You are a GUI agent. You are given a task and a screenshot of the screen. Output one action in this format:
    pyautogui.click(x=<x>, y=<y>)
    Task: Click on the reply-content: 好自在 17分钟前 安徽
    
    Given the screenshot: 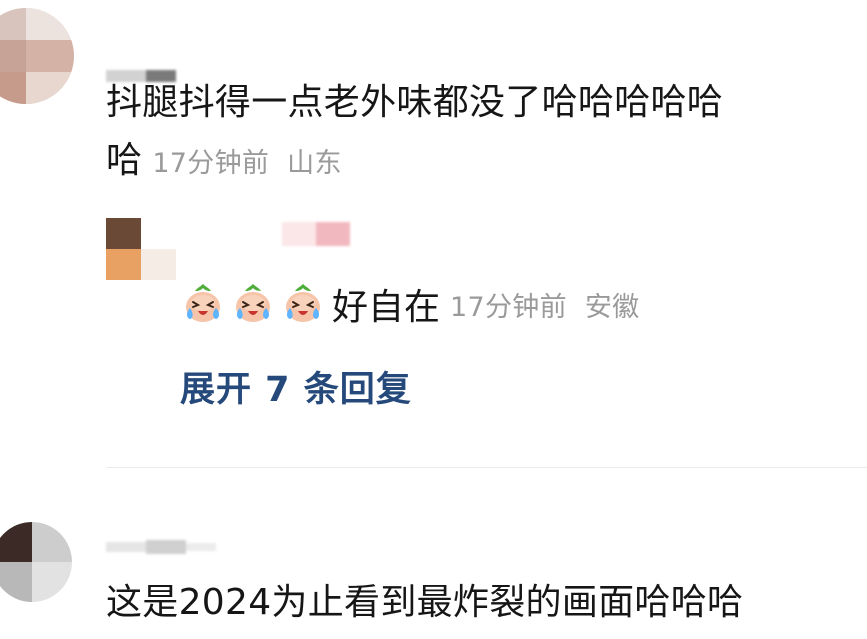 What is the action you would take?
    pyautogui.click(x=409, y=304)
    